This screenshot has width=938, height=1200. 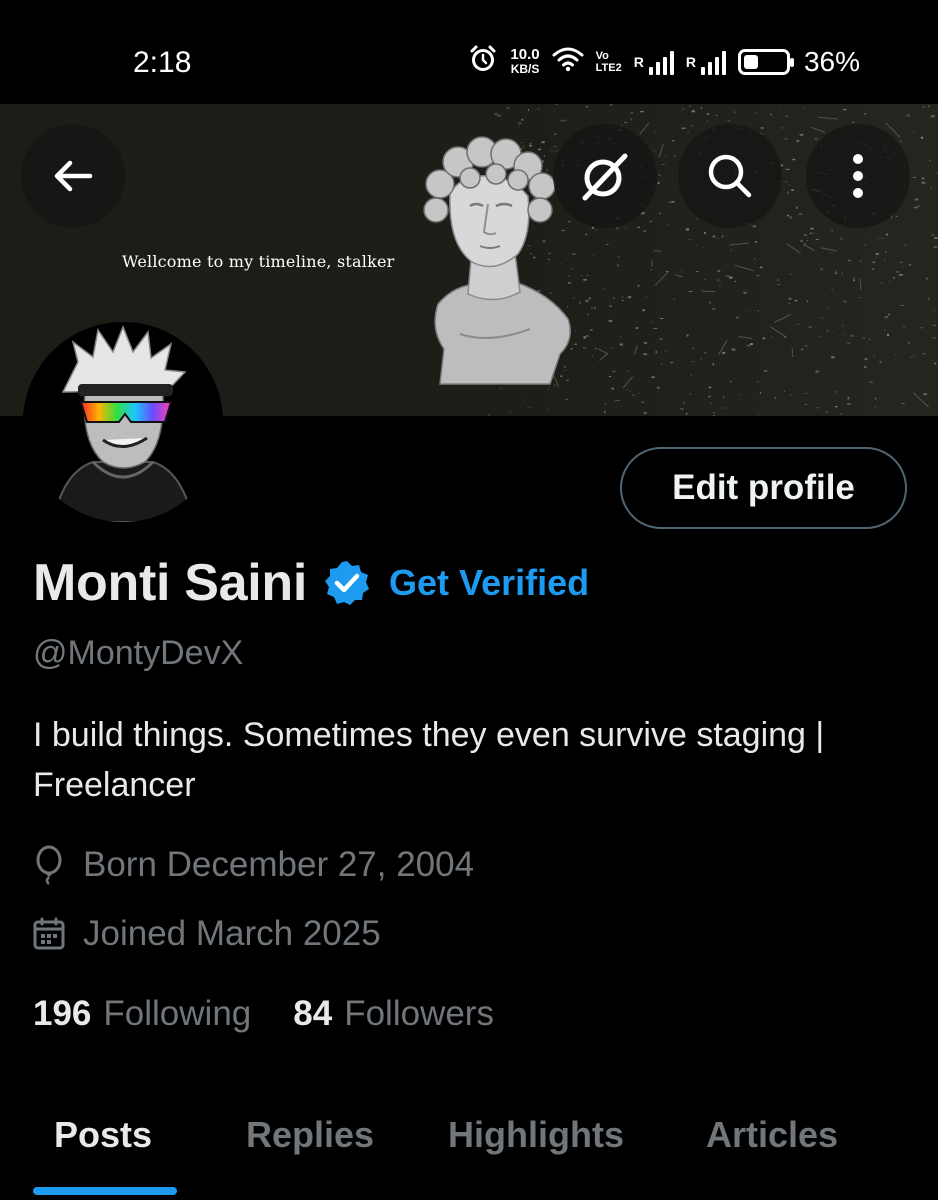 I want to click on back-button, so click(x=73, y=176).